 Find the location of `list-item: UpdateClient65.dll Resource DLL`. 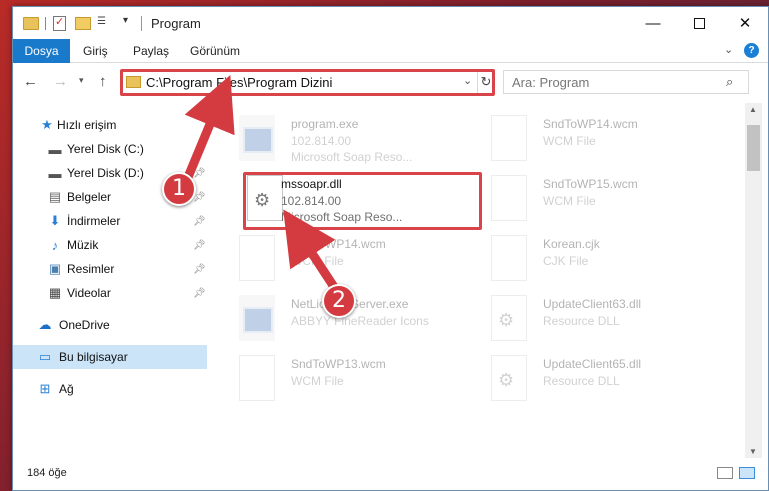

list-item: UpdateClient65.dll Resource DLL is located at coordinates (601, 379).